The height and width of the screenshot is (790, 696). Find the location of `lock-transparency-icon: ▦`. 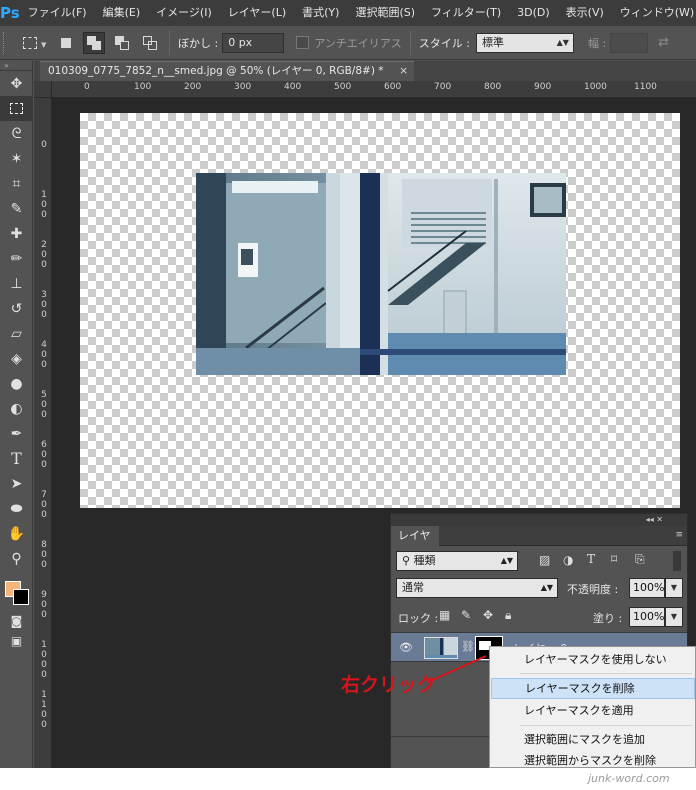

lock-transparency-icon: ▦ is located at coordinates (444, 615).